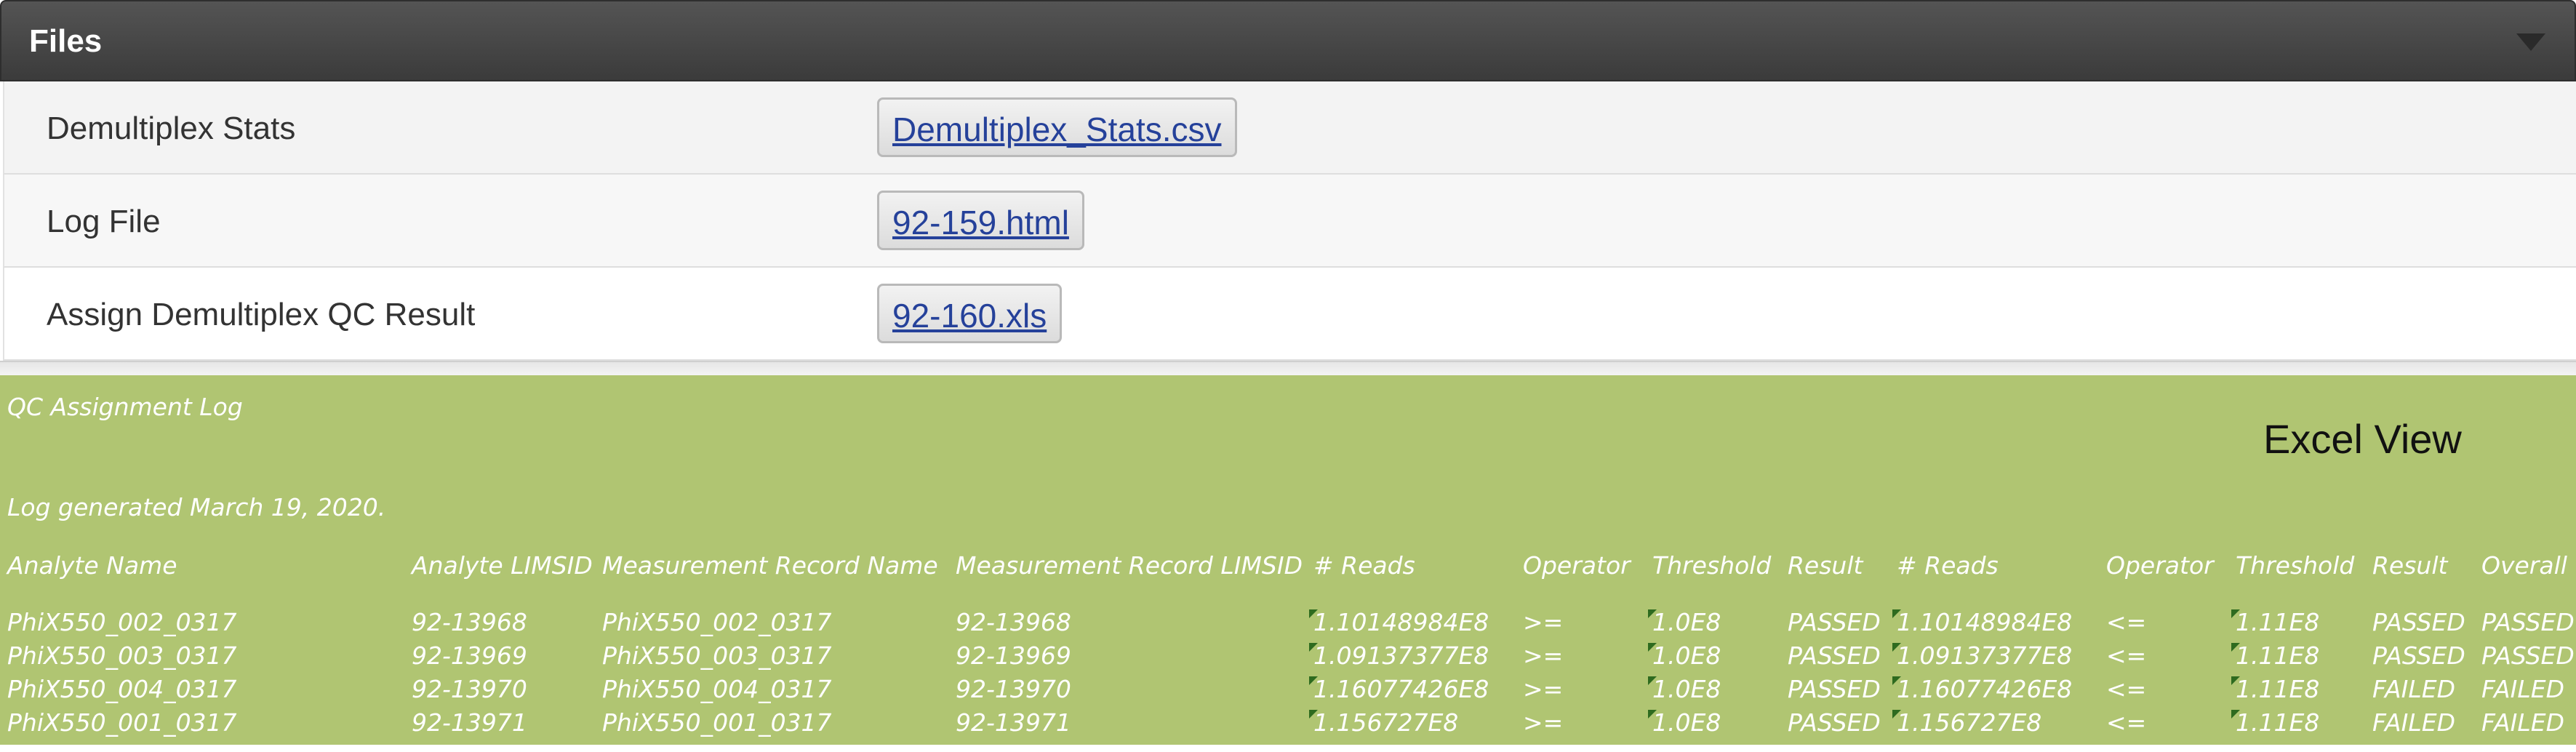 The width and height of the screenshot is (2576, 752). What do you see at coordinates (171, 128) in the screenshot?
I see `file-label: Demultiplex Stats` at bounding box center [171, 128].